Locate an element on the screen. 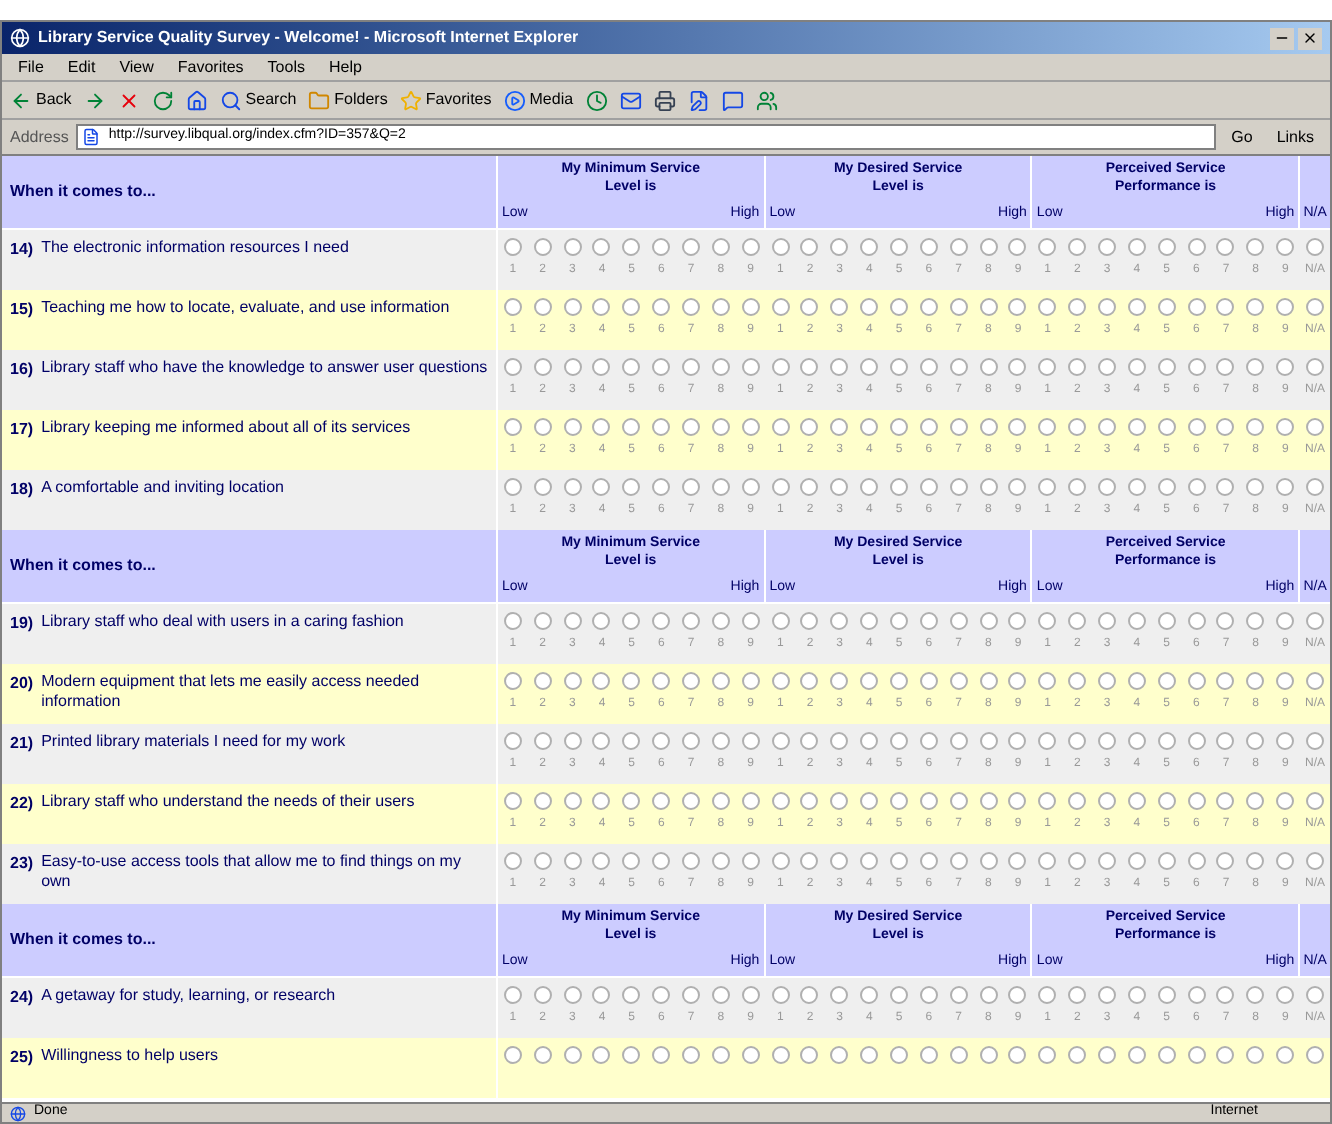 The height and width of the screenshot is (1124, 1332). toolbar-button: Folders is located at coordinates (348, 100).